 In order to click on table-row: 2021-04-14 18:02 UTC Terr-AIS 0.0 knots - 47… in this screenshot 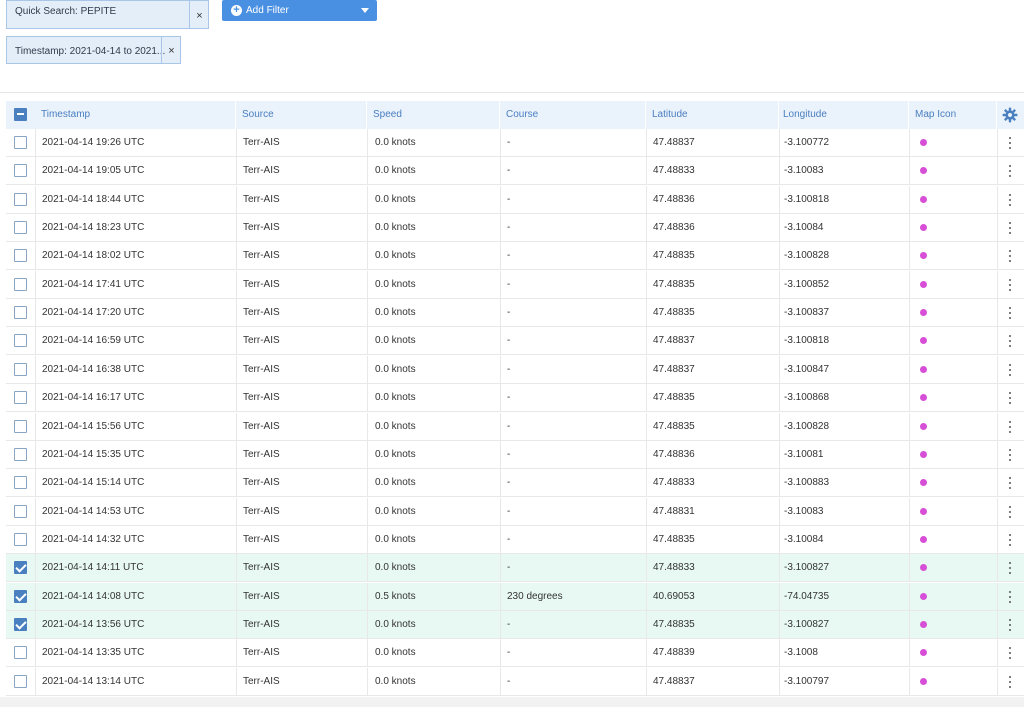, I will do `click(515, 256)`.